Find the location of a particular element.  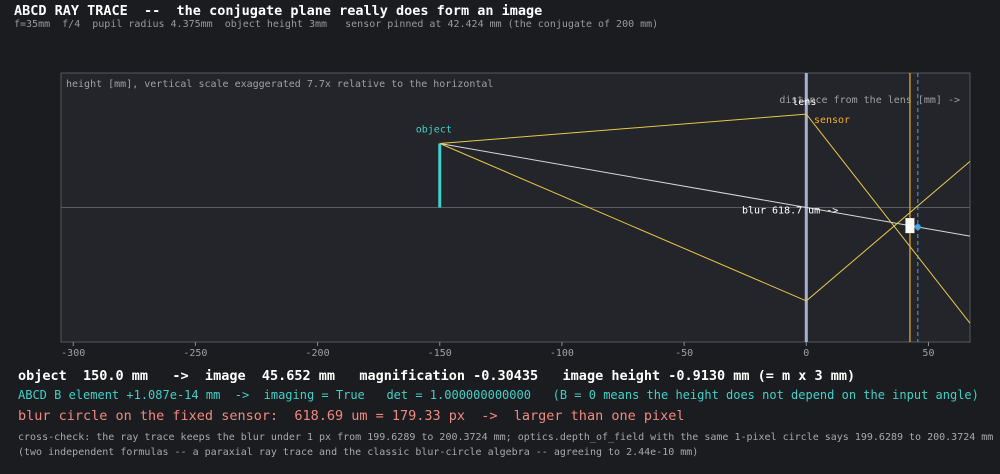

image-point is located at coordinates (917, 226).